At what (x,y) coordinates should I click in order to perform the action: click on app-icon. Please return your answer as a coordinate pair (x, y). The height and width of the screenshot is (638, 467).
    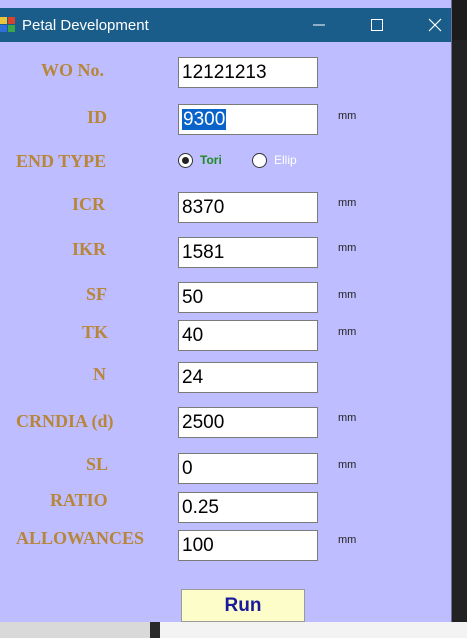
    Looking at the image, I should click on (8, 25).